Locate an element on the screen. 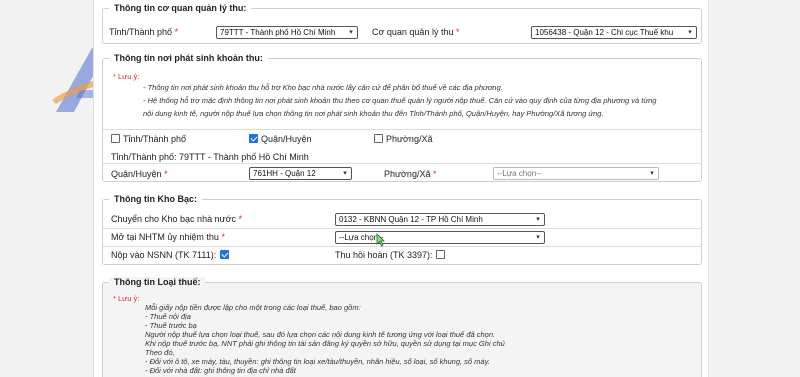 The image size is (800, 377). section-title: Thông tin Kho Bạc: is located at coordinates (155, 199).